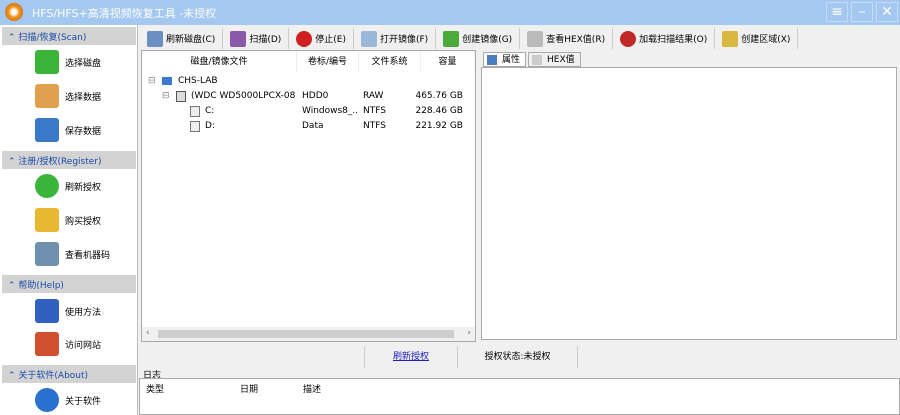 The width and height of the screenshot is (900, 415). I want to click on fs: NTFS, so click(374, 126).